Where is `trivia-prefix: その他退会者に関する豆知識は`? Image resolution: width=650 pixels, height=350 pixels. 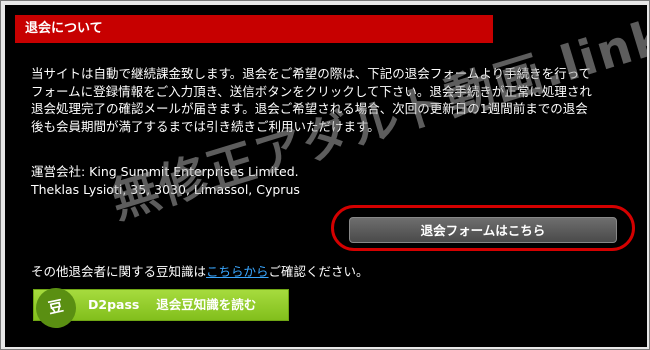 trivia-prefix: その他退会者に関する豆知識は is located at coordinates (119, 271).